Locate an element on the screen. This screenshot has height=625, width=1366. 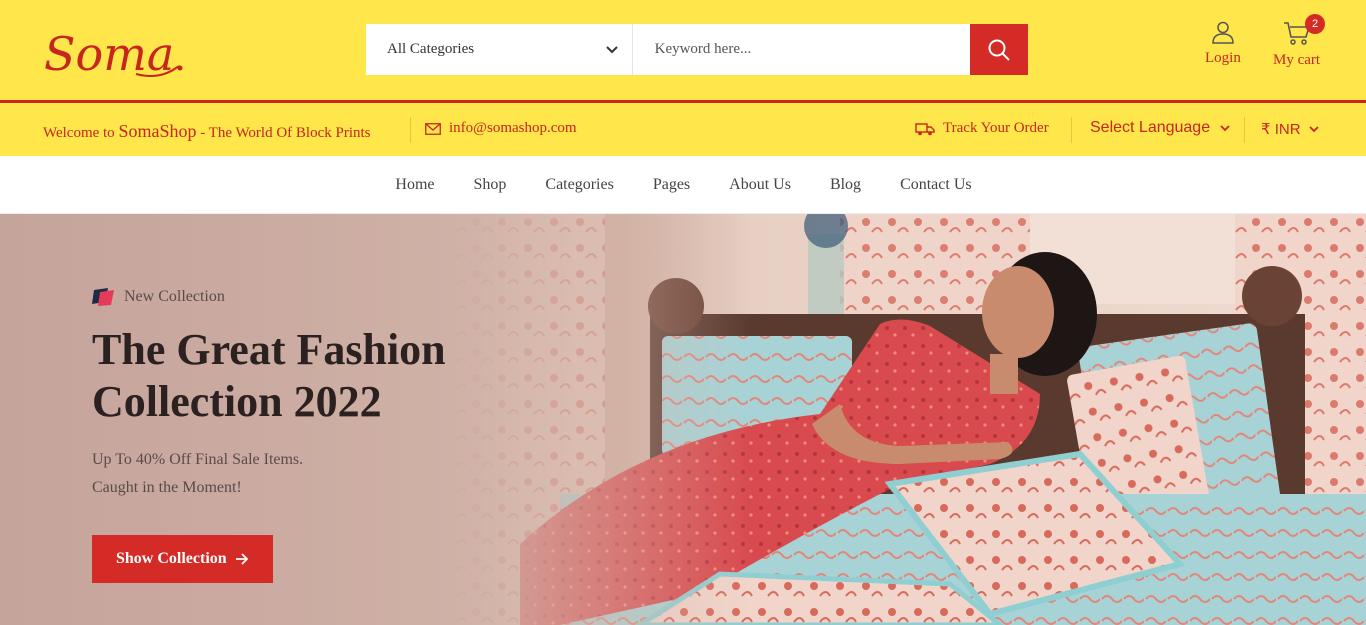
cta-label: Show Collection is located at coordinates (171, 558).